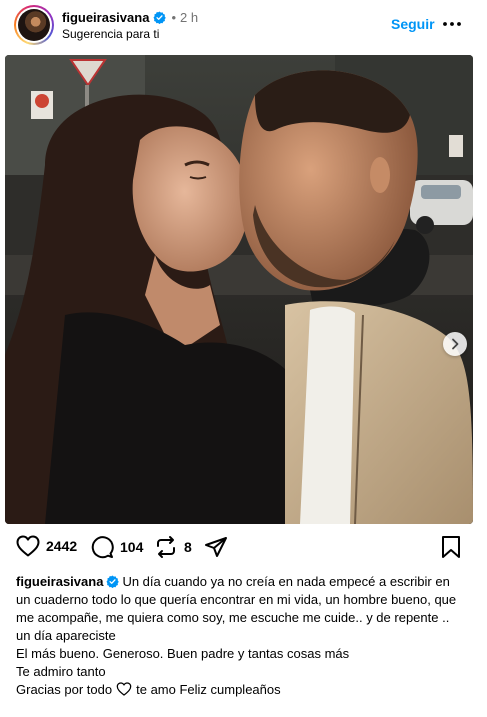  Describe the element at coordinates (116, 547) in the screenshot. I see `comment-button: 104` at that location.